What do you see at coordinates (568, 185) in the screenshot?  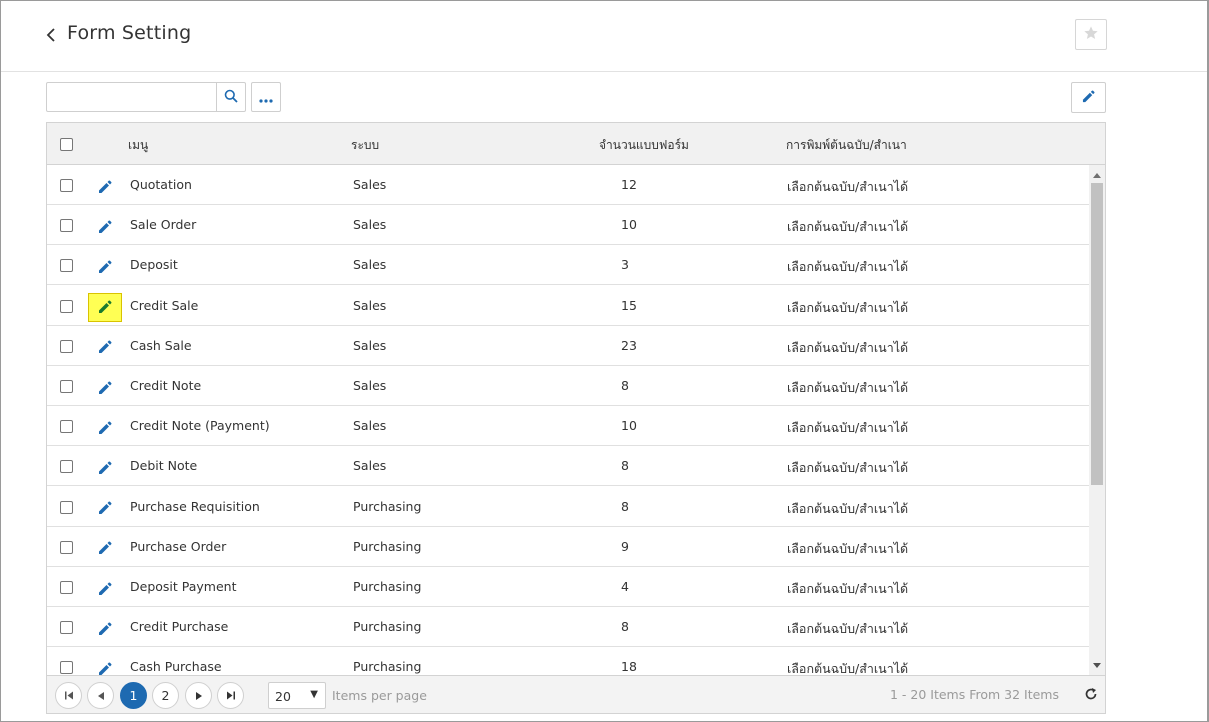 I see `table-row: Quotation Sales 12 เลือกต้นฉบับ/สำเนาได้` at bounding box center [568, 185].